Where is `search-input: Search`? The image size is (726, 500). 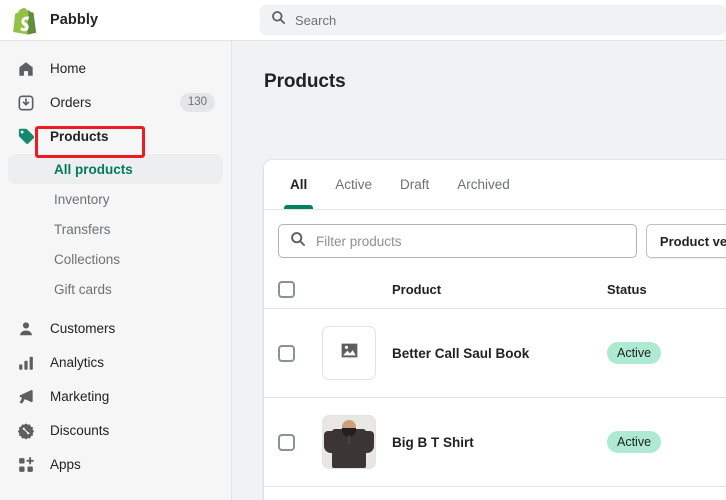
search-input: Search is located at coordinates (493, 20).